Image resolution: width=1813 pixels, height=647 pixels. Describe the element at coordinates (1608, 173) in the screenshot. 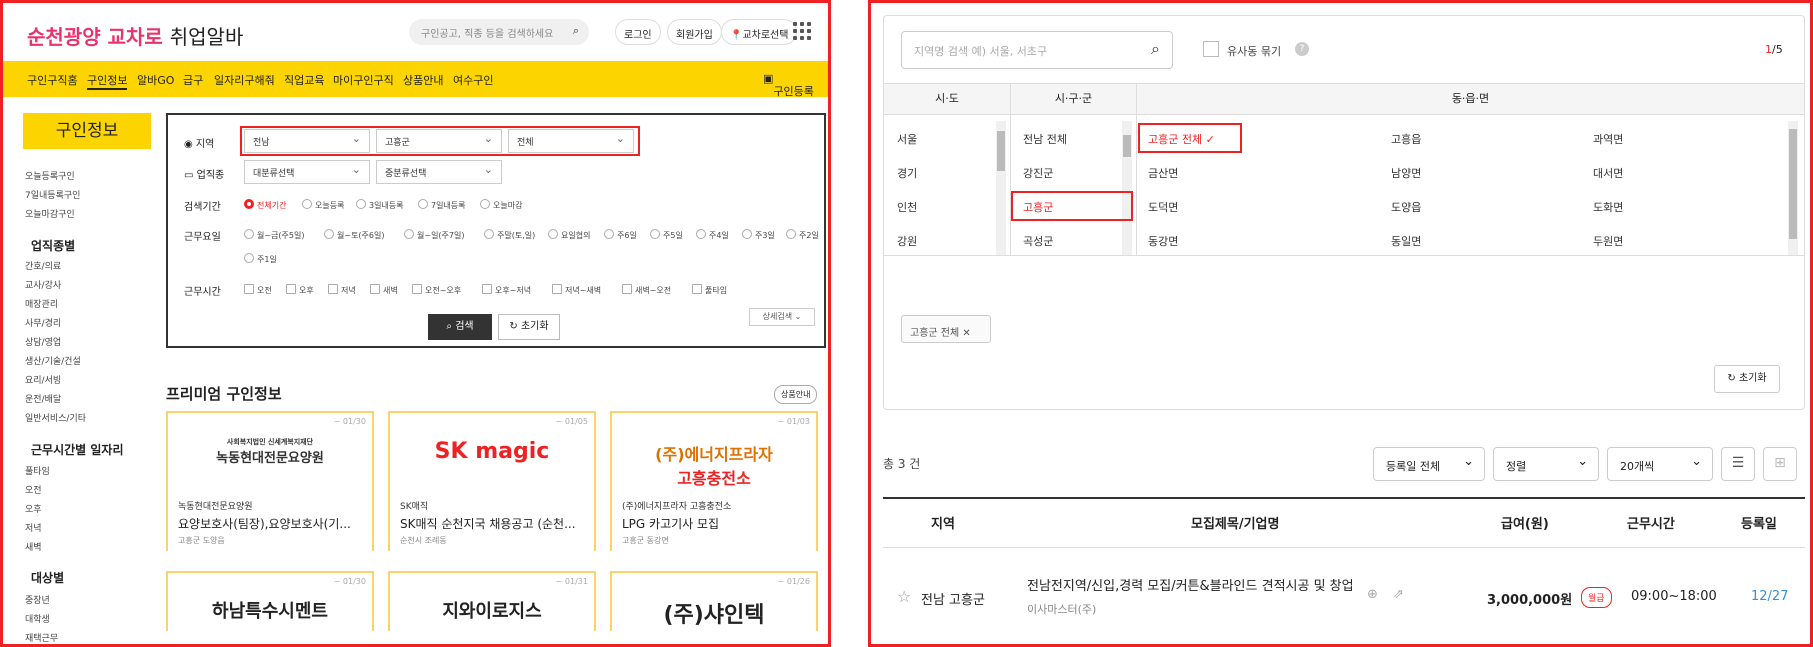

I see `dong-item: 대서면` at that location.